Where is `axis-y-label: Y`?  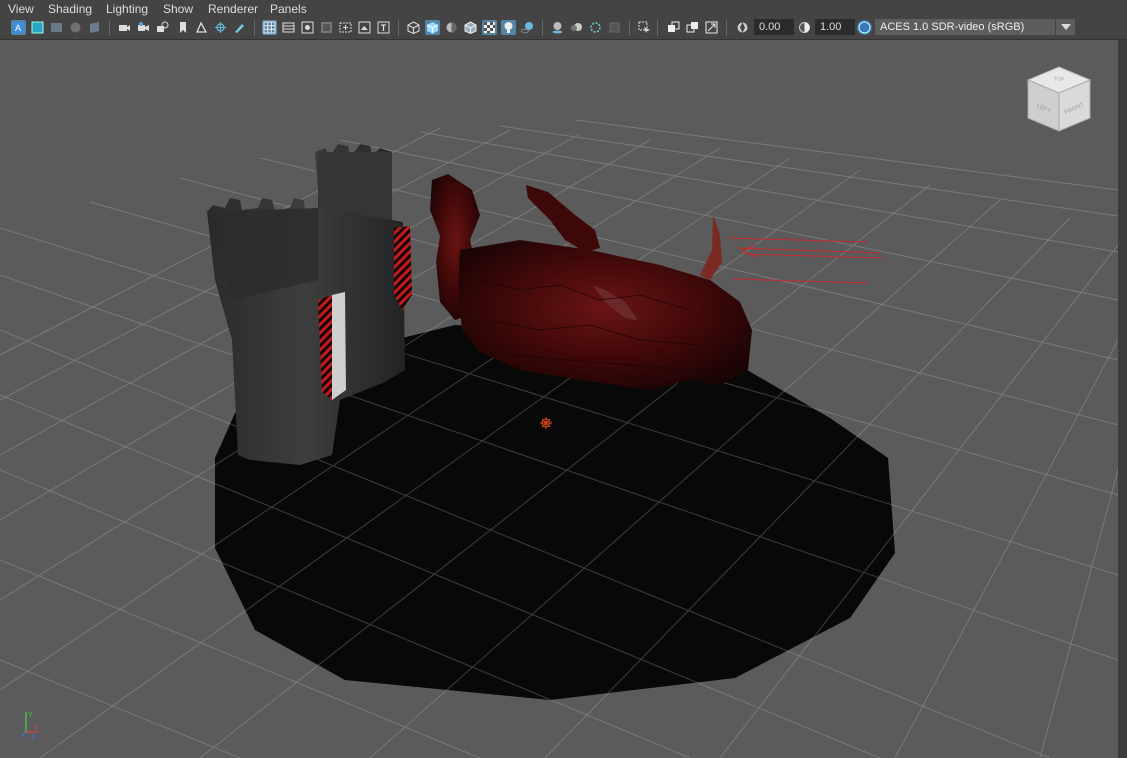 axis-y-label: Y is located at coordinates (30, 715).